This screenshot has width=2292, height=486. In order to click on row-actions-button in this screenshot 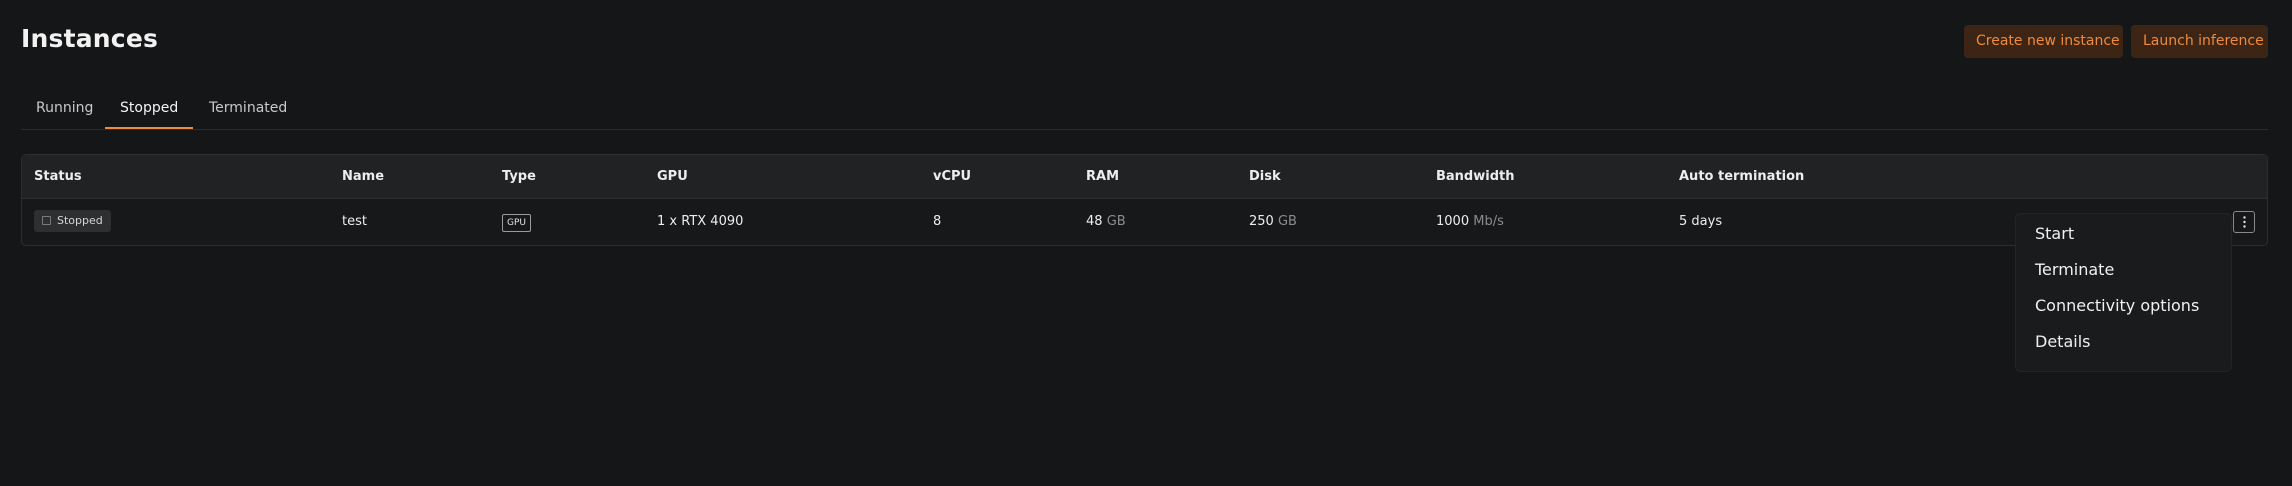, I will do `click(2244, 222)`.